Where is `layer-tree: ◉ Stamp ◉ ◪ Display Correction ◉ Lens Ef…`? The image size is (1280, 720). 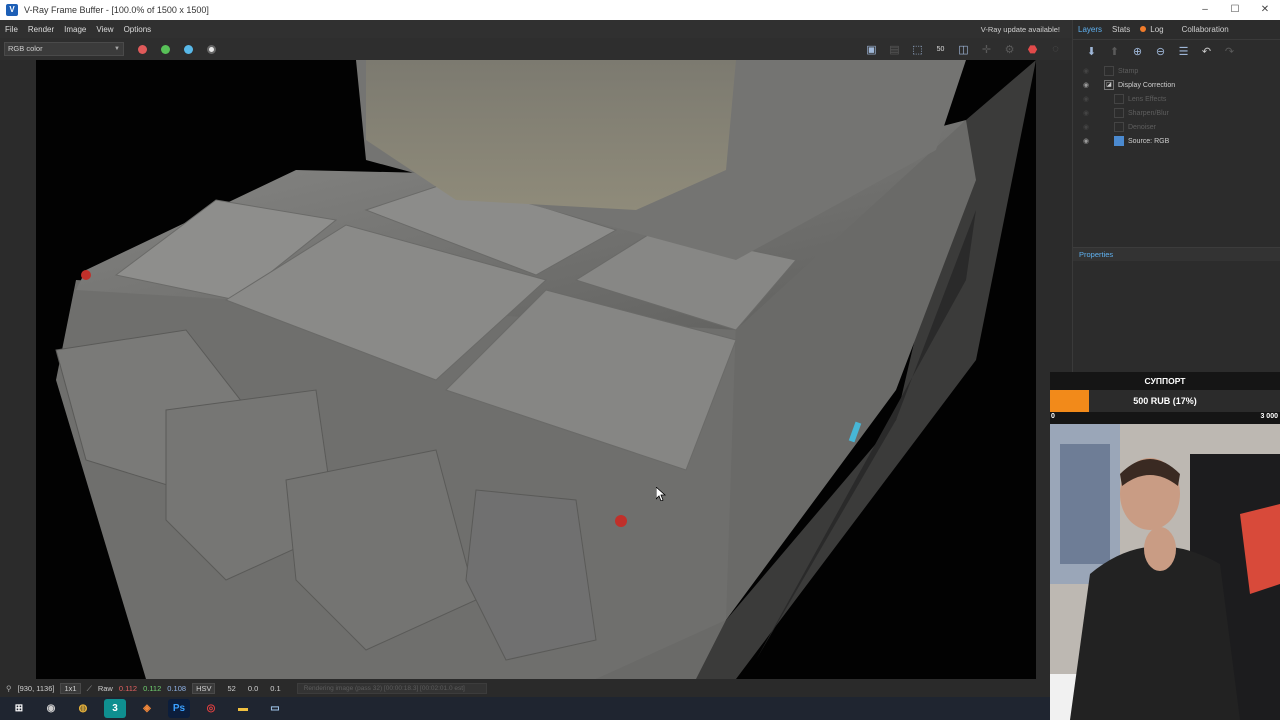 layer-tree: ◉ Stamp ◉ ◪ Display Correction ◉ Lens Ef… is located at coordinates (1176, 106).